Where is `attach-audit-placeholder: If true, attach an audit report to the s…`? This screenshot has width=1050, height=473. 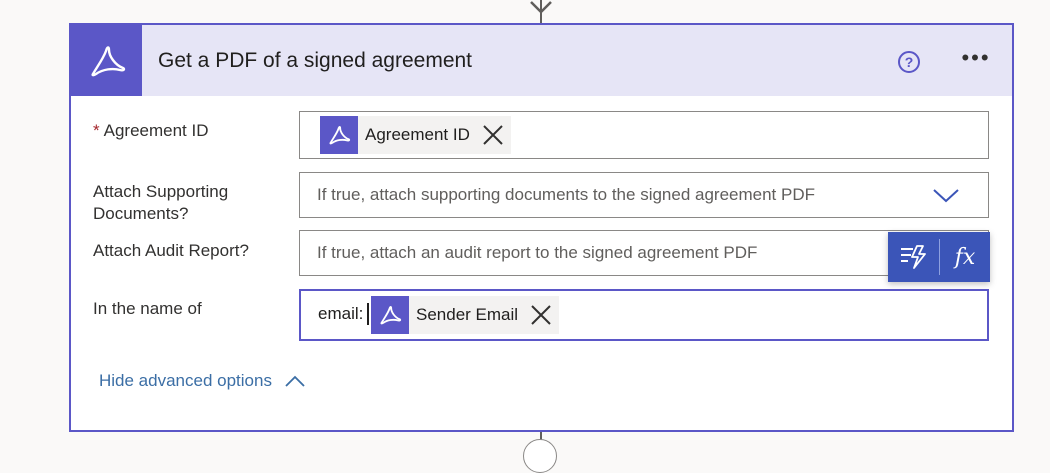 attach-audit-placeholder: If true, attach an audit report to the s… is located at coordinates (537, 252).